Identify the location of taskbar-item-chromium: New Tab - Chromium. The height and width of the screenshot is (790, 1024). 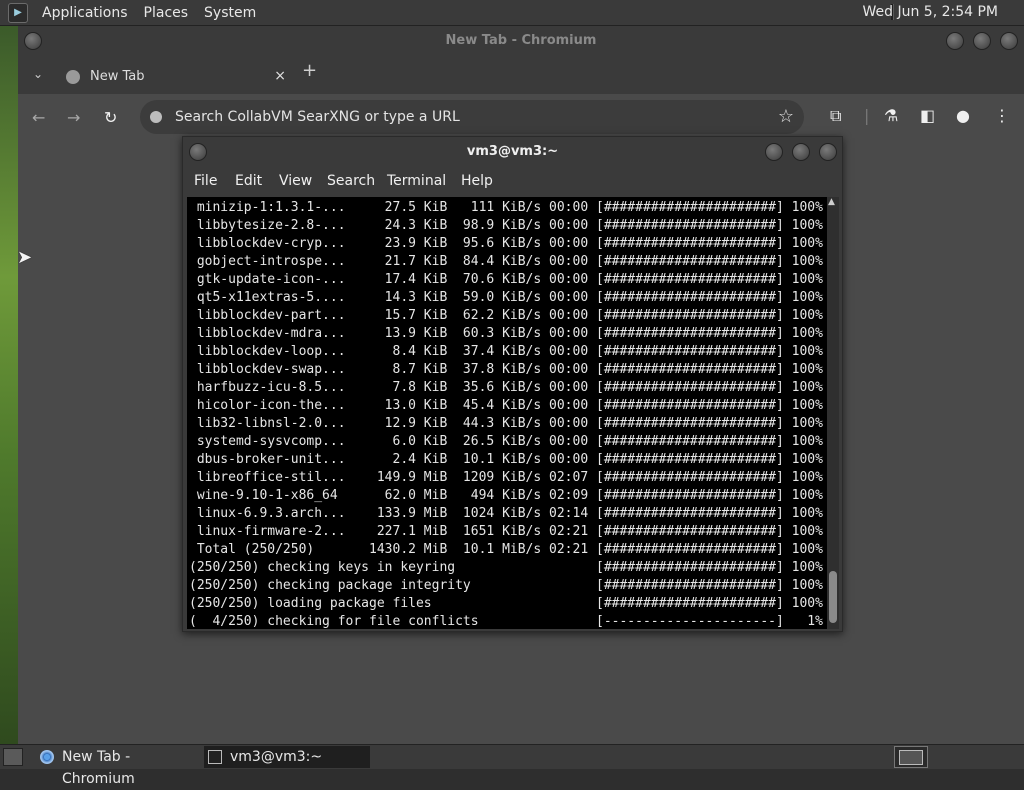
(118, 766).